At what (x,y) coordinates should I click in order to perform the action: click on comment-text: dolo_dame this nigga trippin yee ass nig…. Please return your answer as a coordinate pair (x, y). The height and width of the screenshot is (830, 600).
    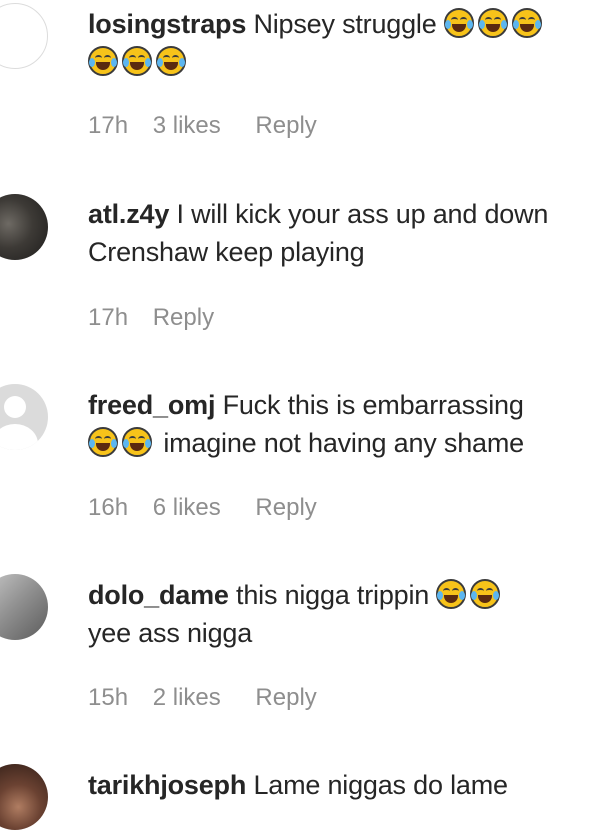
    Looking at the image, I should click on (343, 614).